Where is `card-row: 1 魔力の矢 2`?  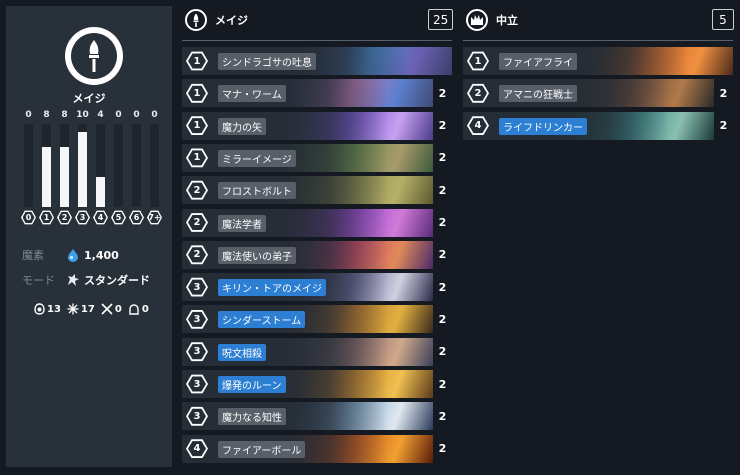
card-row: 1 魔力の矢 2 is located at coordinates (317, 125).